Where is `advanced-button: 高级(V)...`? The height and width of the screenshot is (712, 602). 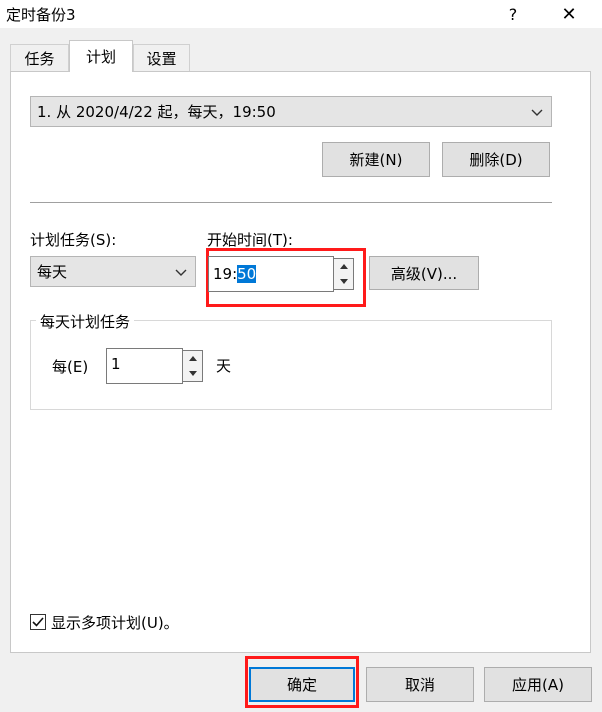 advanced-button: 高级(V)... is located at coordinates (424, 273).